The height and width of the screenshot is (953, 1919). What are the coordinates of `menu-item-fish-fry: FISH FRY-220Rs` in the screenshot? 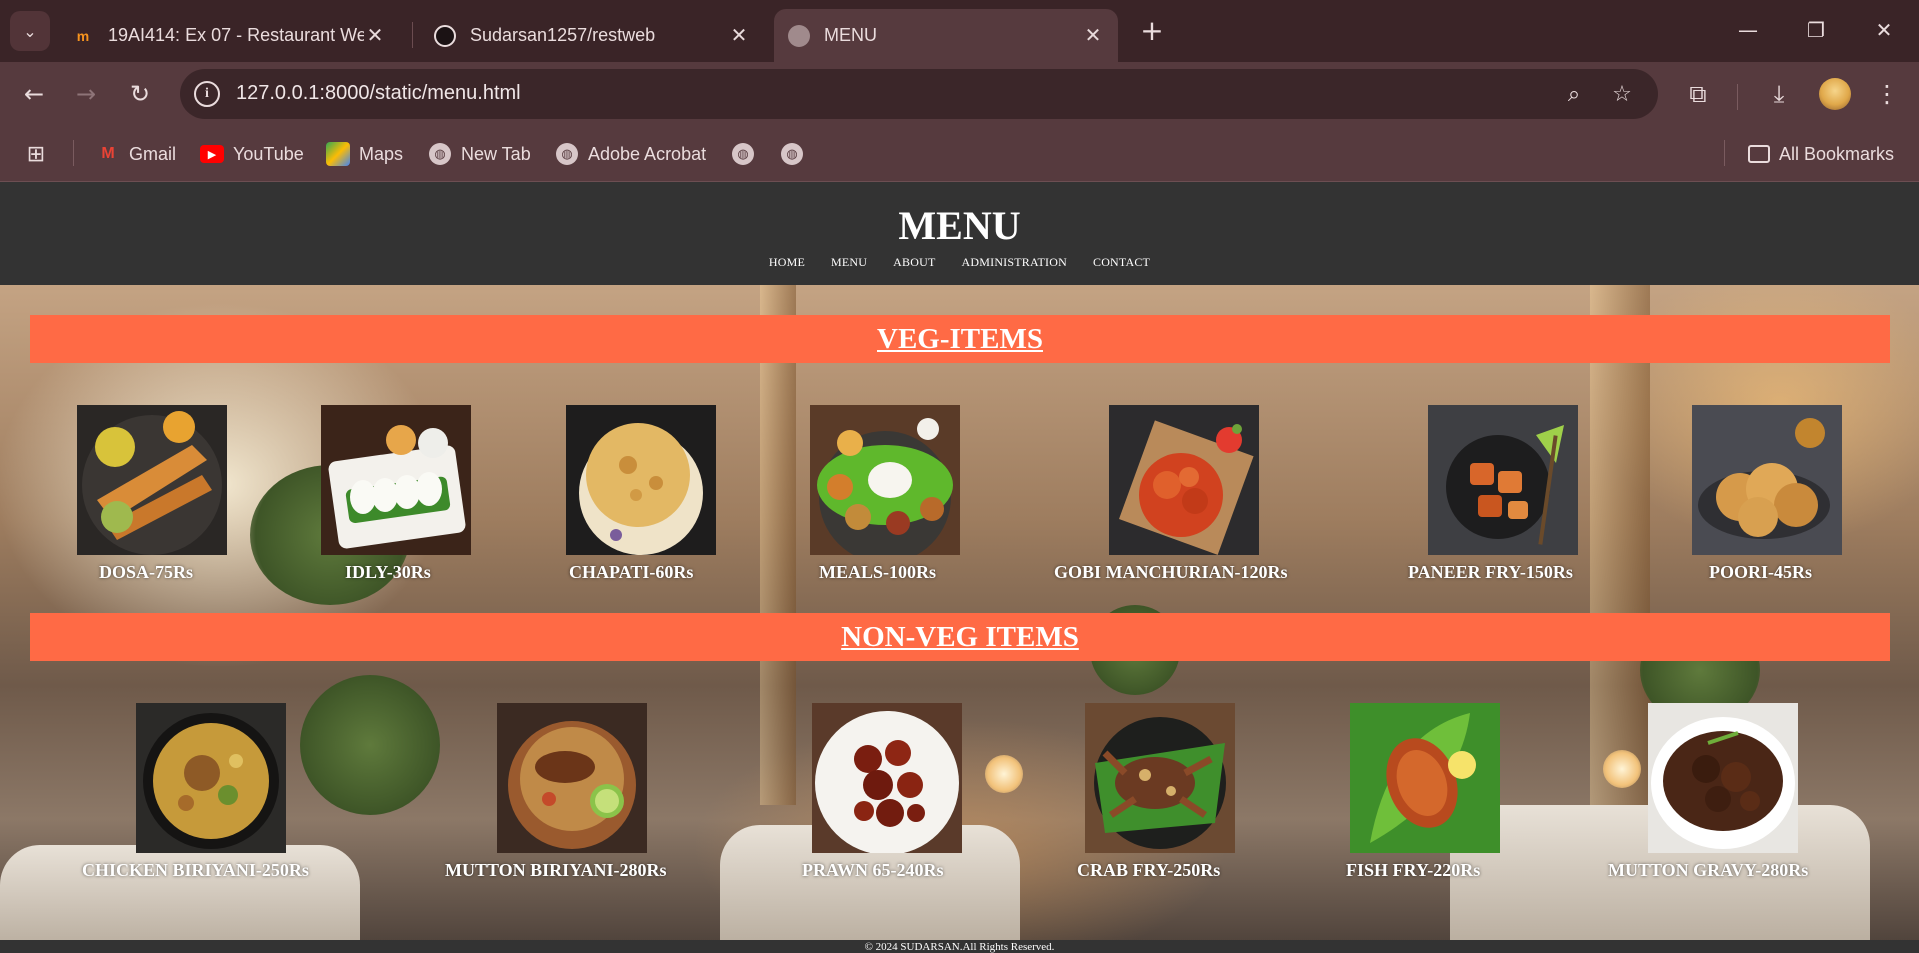 It's located at (1423, 791).